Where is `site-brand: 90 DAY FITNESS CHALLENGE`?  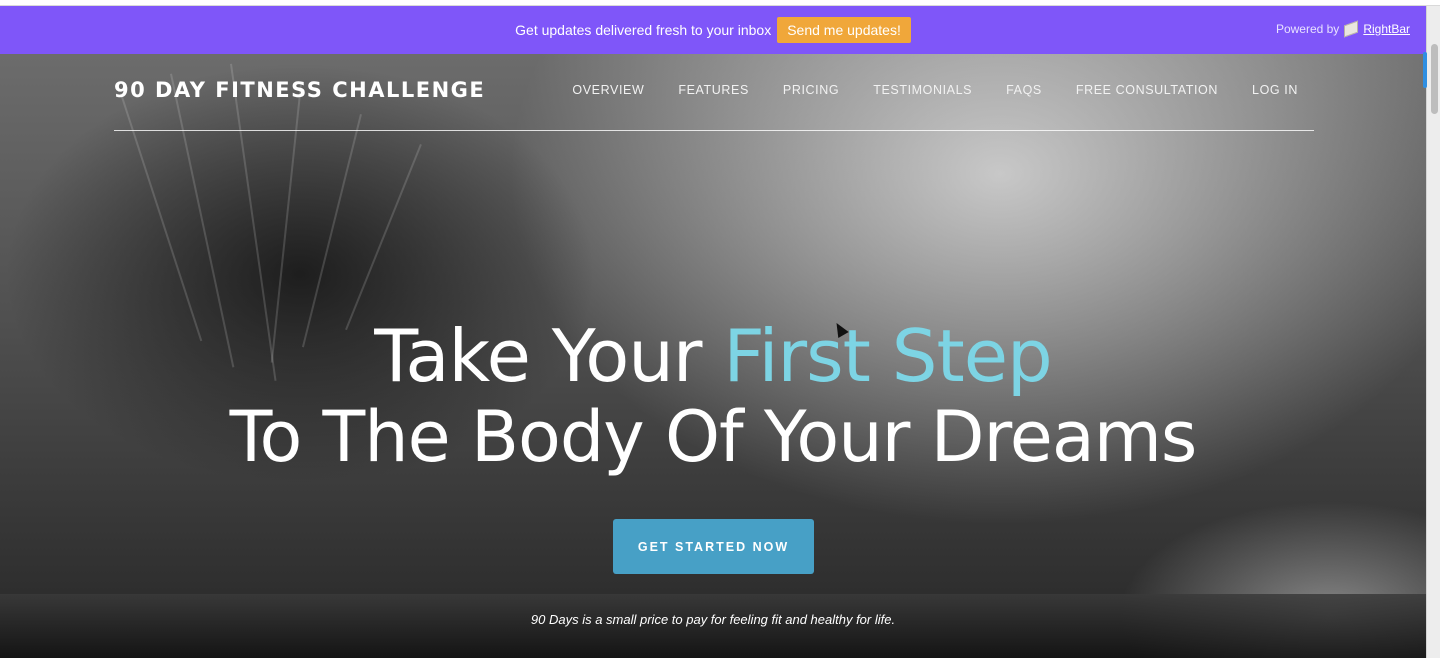
site-brand: 90 DAY FITNESS CHALLENGE is located at coordinates (299, 90).